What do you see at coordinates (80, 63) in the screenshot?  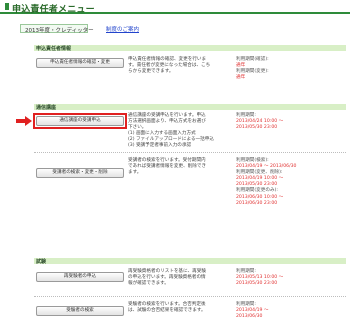 I see `manager-info-button: 申込責任者情報の確認・変更` at bounding box center [80, 63].